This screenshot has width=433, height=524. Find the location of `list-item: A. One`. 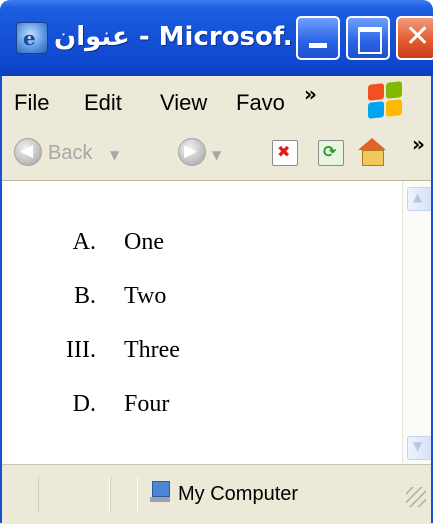

list-item: A. One is located at coordinates (201, 249).